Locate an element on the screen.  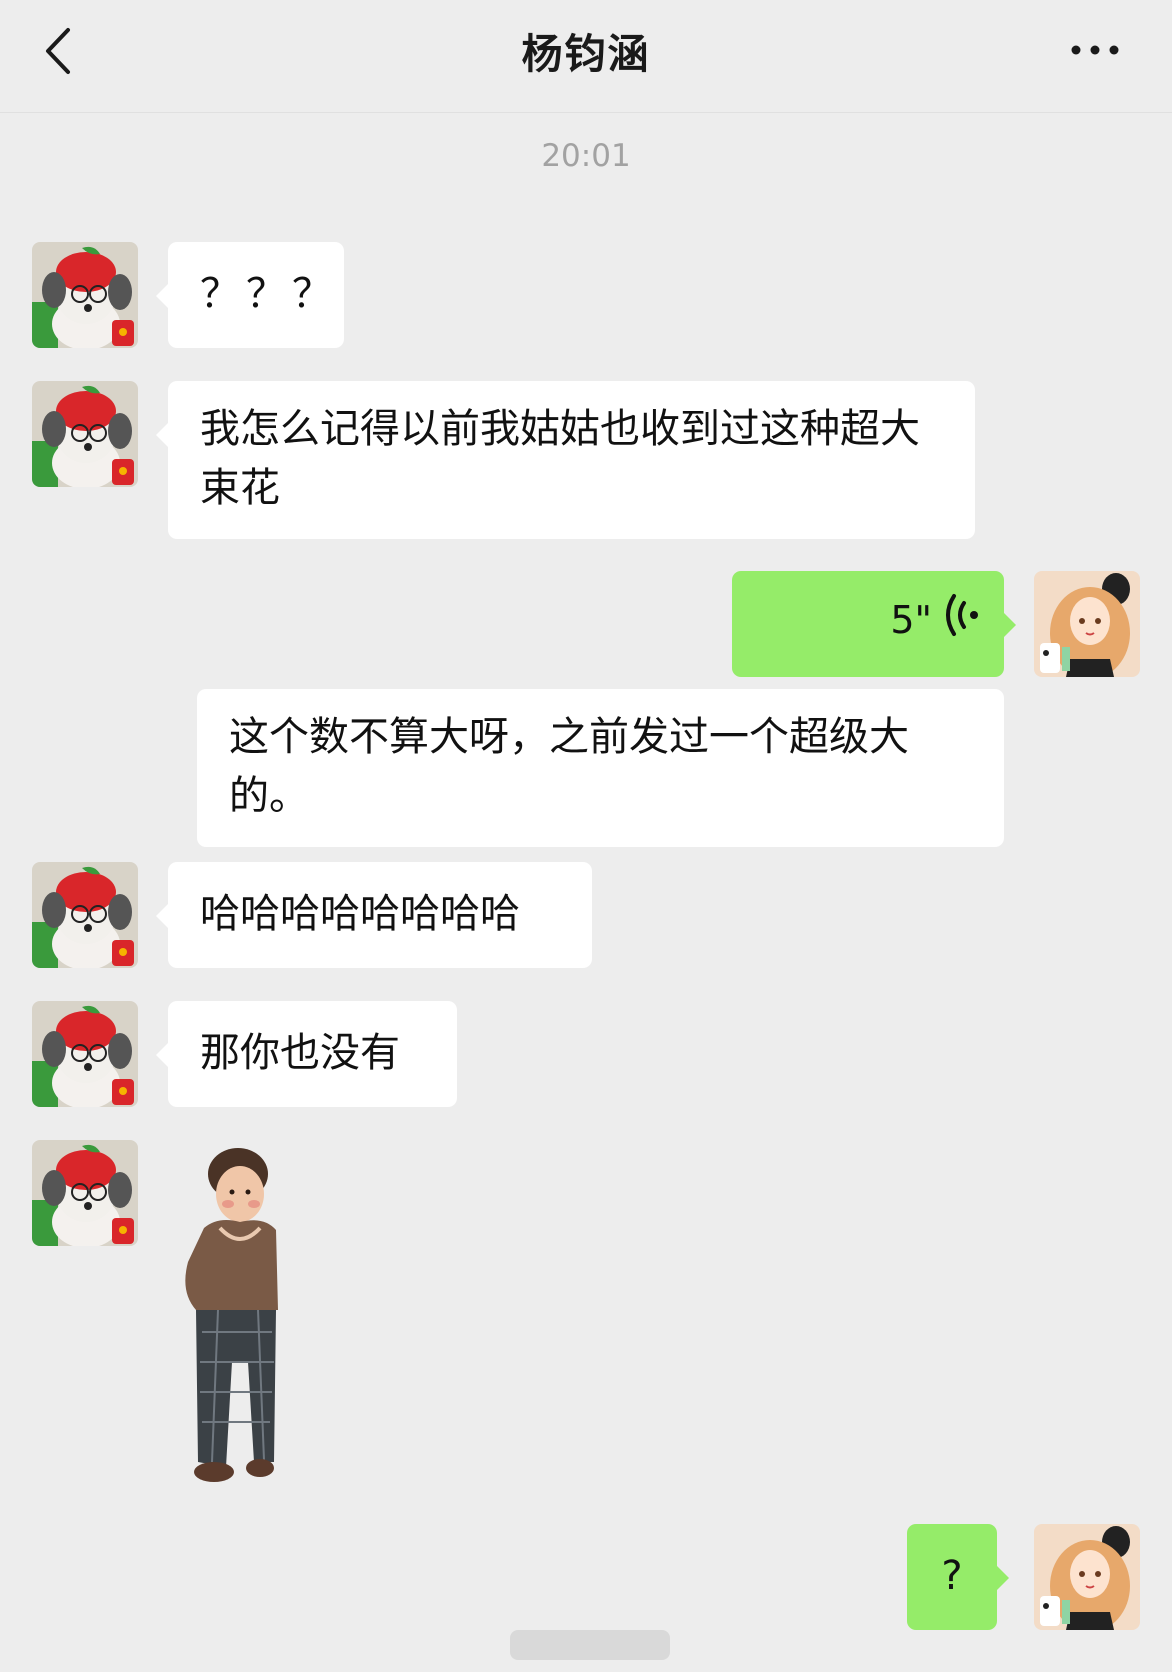
transcript-text: 这个数不算大呀，之前发过一个超级大的。 is located at coordinates (569, 766).